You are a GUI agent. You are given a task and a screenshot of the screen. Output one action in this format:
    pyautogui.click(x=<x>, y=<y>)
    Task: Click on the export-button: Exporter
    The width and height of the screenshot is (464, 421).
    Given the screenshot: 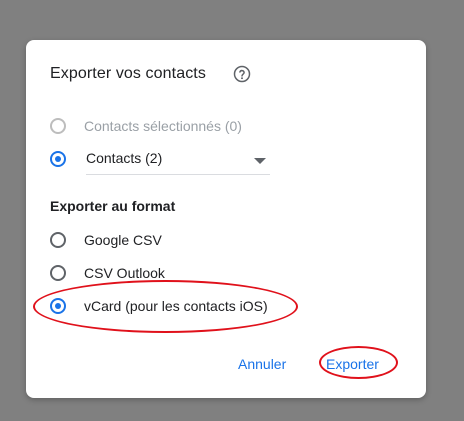 What is the action you would take?
    pyautogui.click(x=352, y=364)
    